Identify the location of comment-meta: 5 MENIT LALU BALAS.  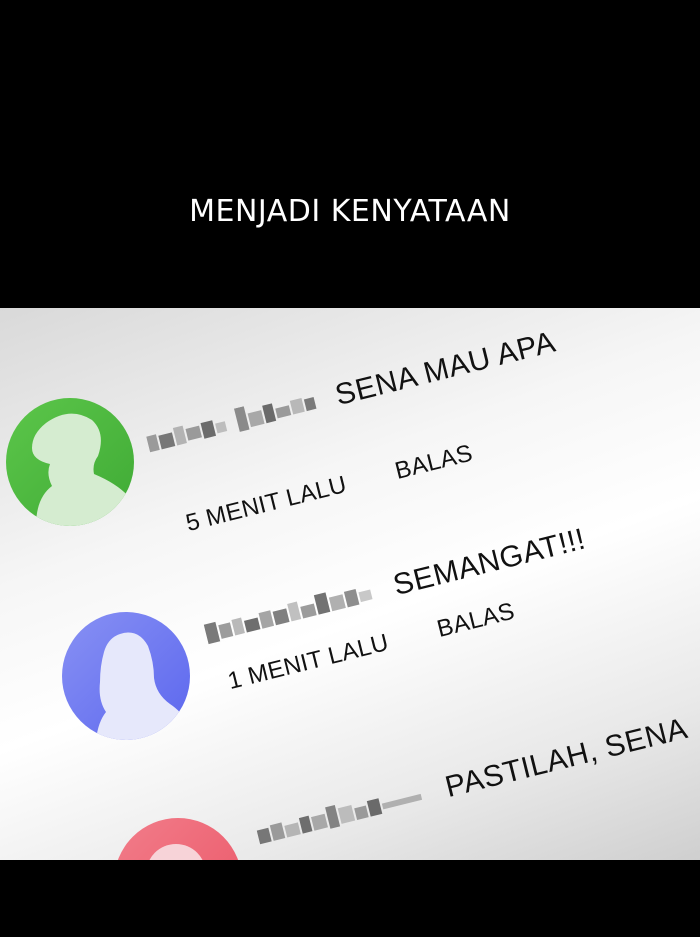
(329, 489).